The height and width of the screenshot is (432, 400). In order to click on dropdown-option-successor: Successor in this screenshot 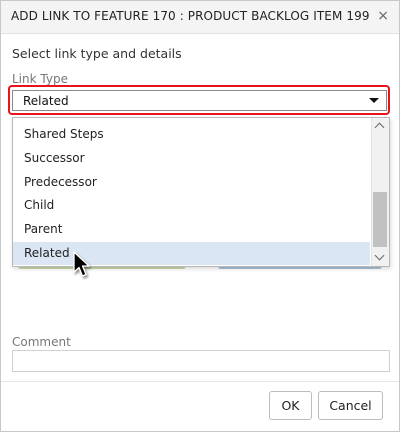, I will do `click(191, 158)`.